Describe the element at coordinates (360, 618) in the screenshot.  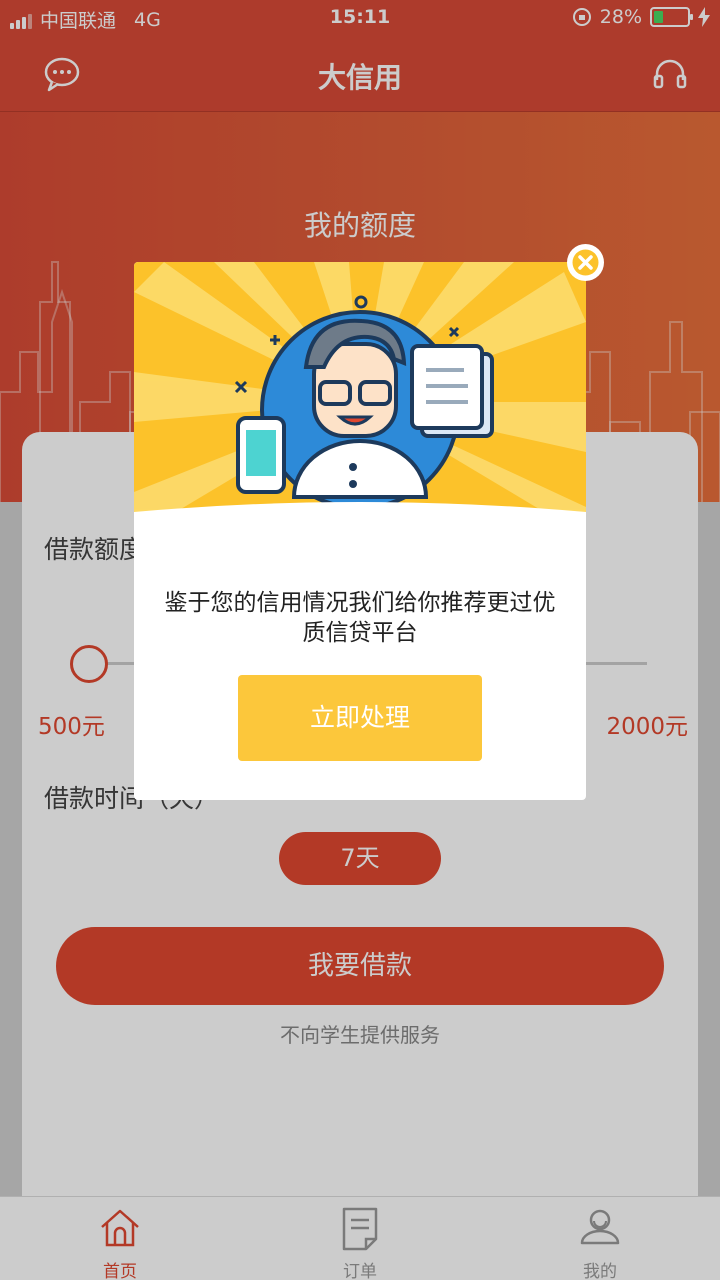
I see `modal-message: 鉴于您的信用情况我们给你推荐更过优质信贷平台` at that location.